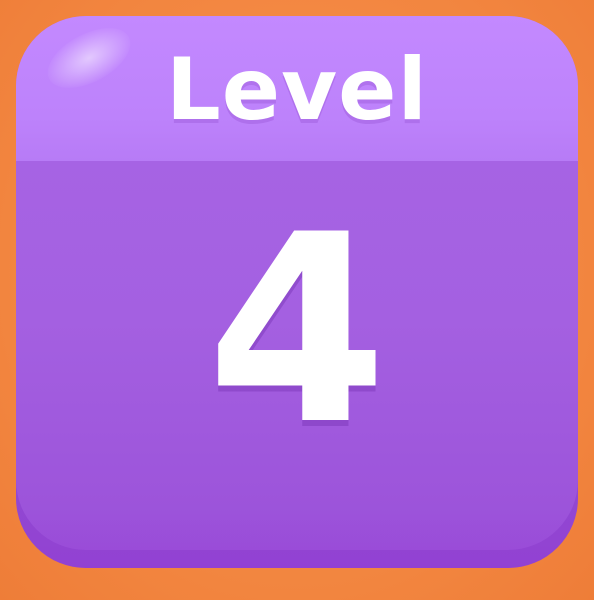  What do you see at coordinates (297, 538) in the screenshot?
I see `tile-bottom-shade` at bounding box center [297, 538].